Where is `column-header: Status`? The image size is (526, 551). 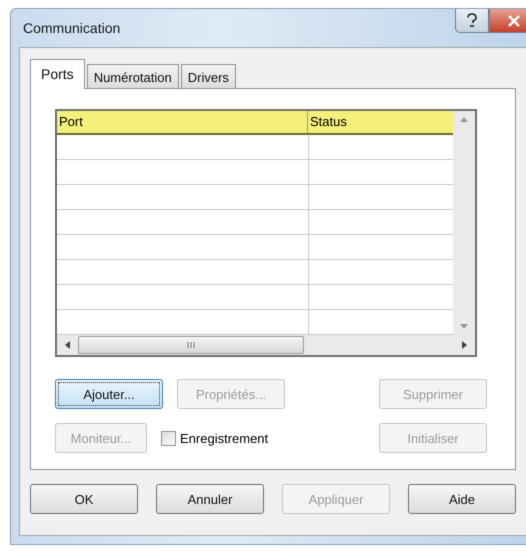 column-header: Status is located at coordinates (380, 122).